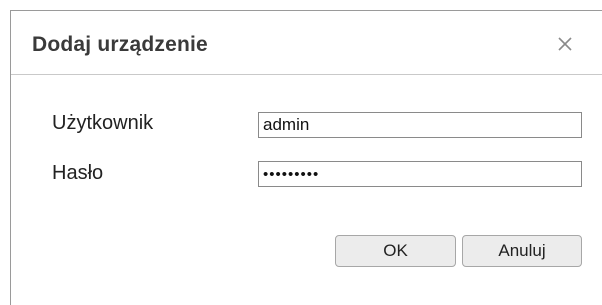 The image size is (602, 305). I want to click on close-button, so click(565, 44).